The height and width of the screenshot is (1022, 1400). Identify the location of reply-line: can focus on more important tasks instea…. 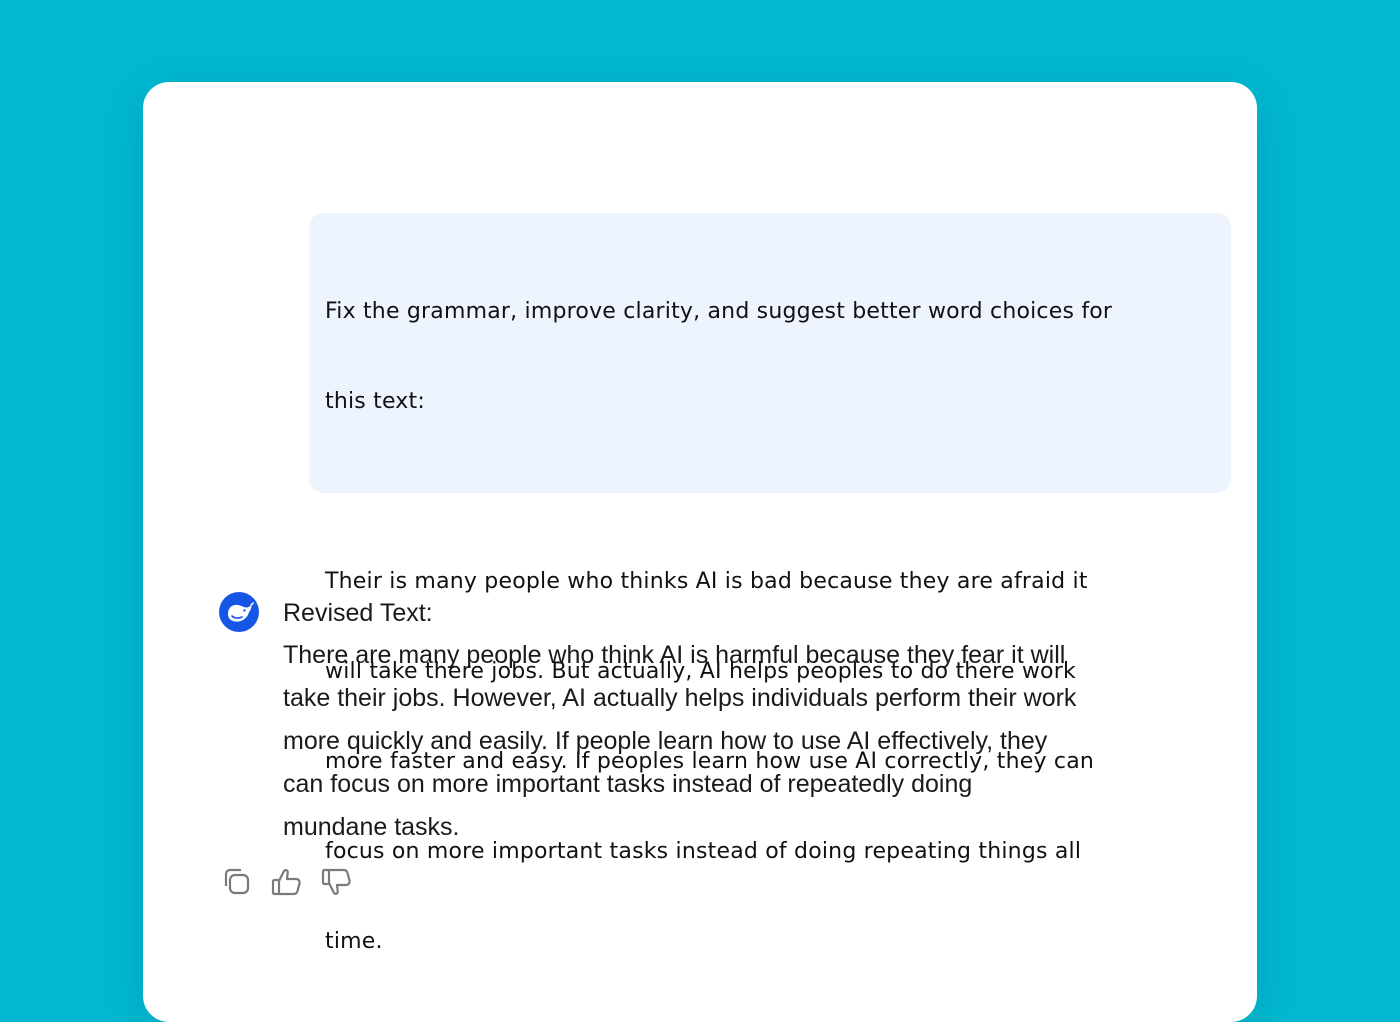
(628, 784).